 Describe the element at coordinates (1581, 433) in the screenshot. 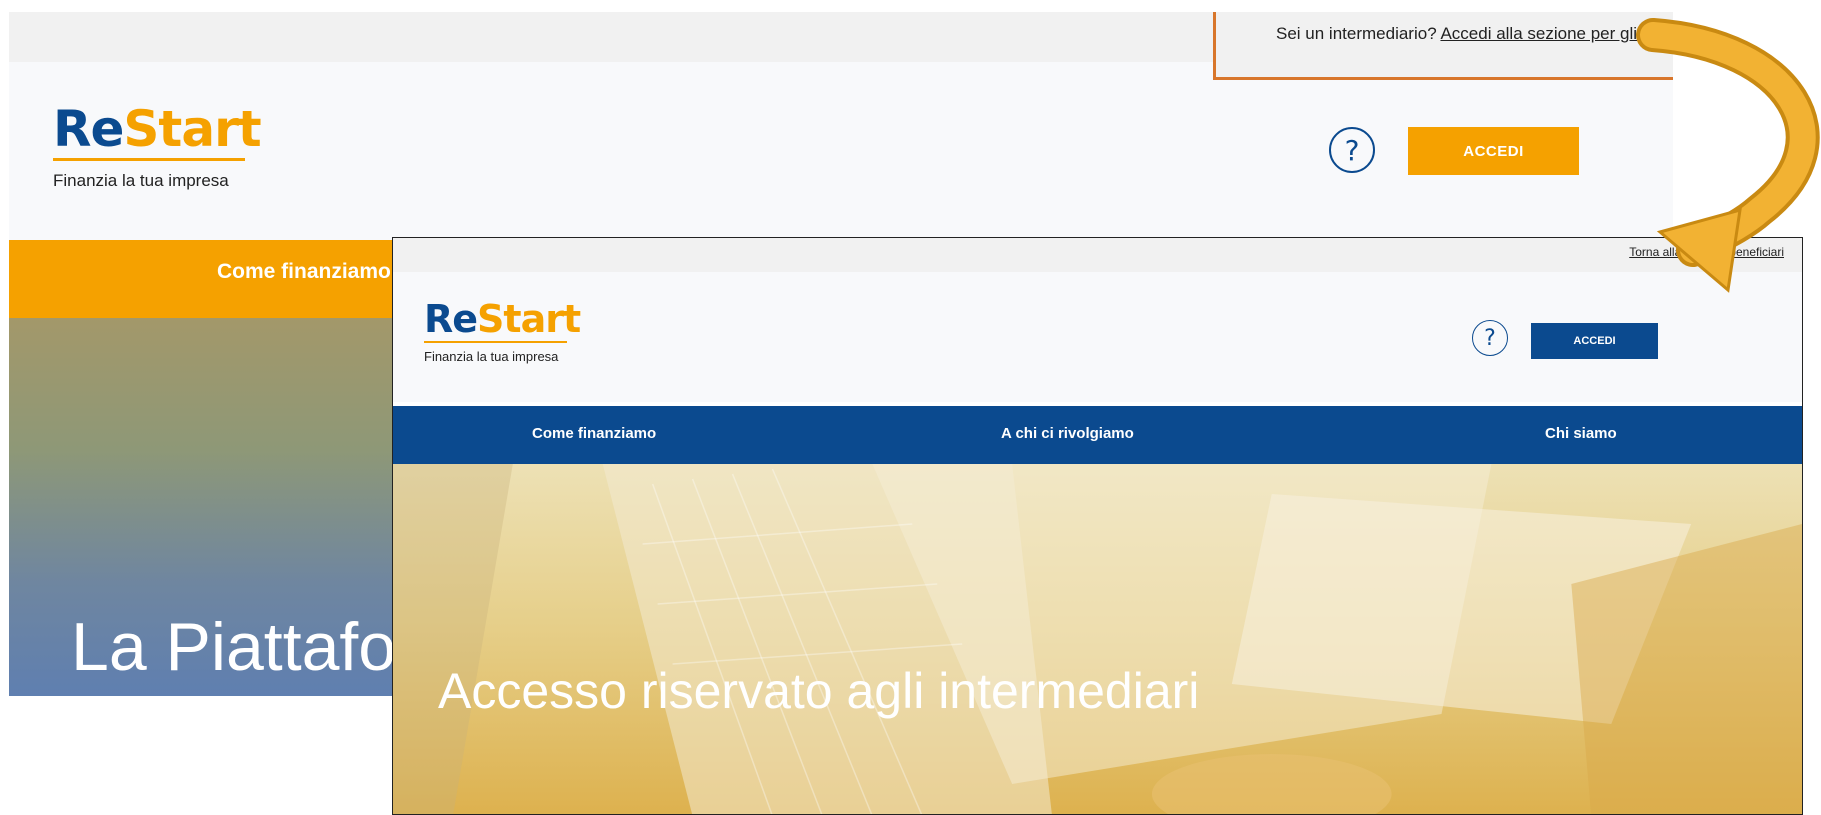

I see `nav-item-chi-siamo: Chi siamo` at that location.